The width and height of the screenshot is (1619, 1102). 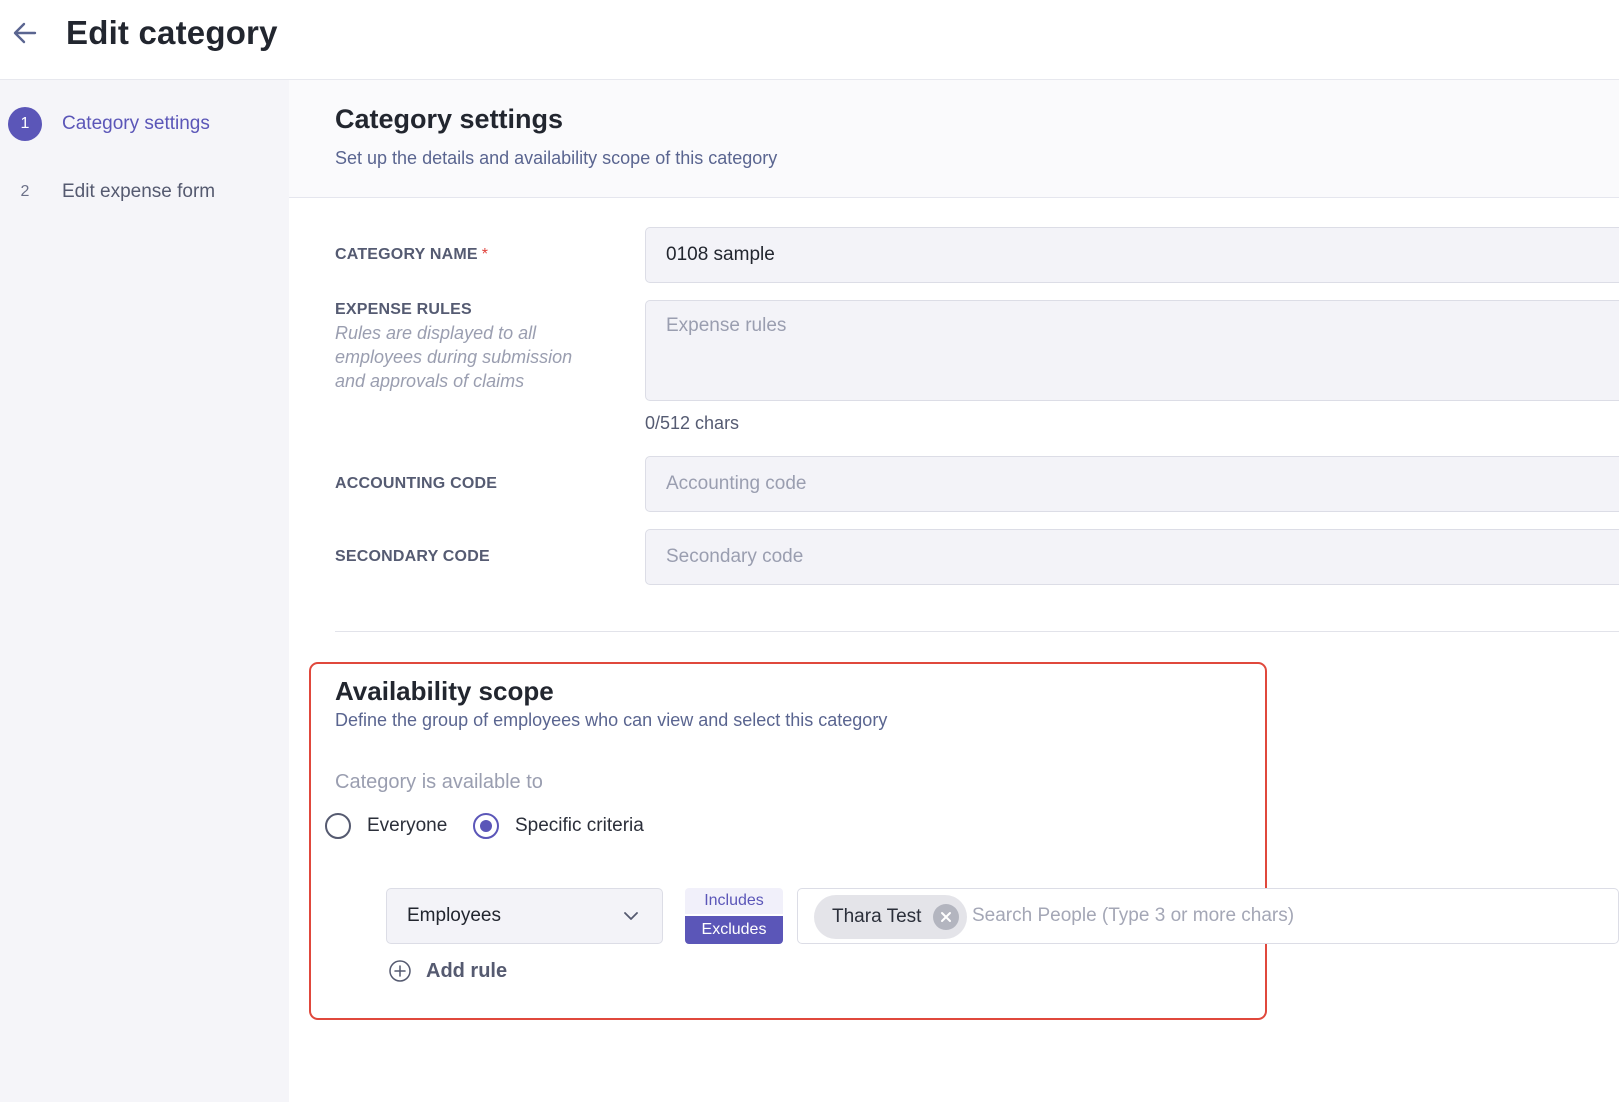 What do you see at coordinates (449, 119) in the screenshot?
I see `section-title: Category settings` at bounding box center [449, 119].